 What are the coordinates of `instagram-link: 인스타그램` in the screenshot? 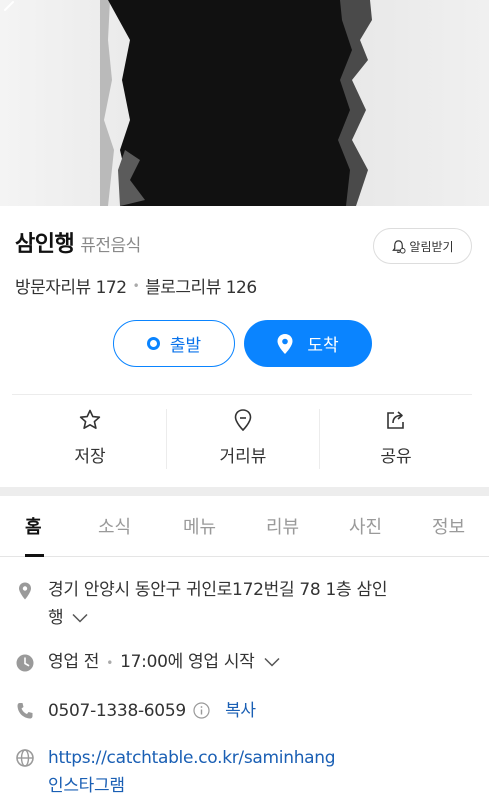 It's located at (86, 786).